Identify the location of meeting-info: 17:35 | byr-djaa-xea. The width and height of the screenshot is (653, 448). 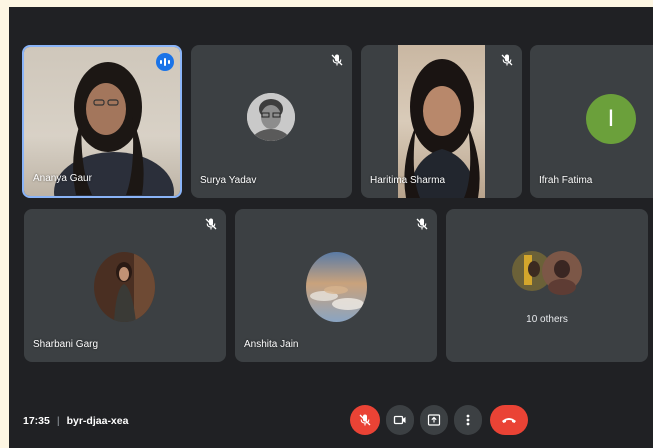
(75, 421).